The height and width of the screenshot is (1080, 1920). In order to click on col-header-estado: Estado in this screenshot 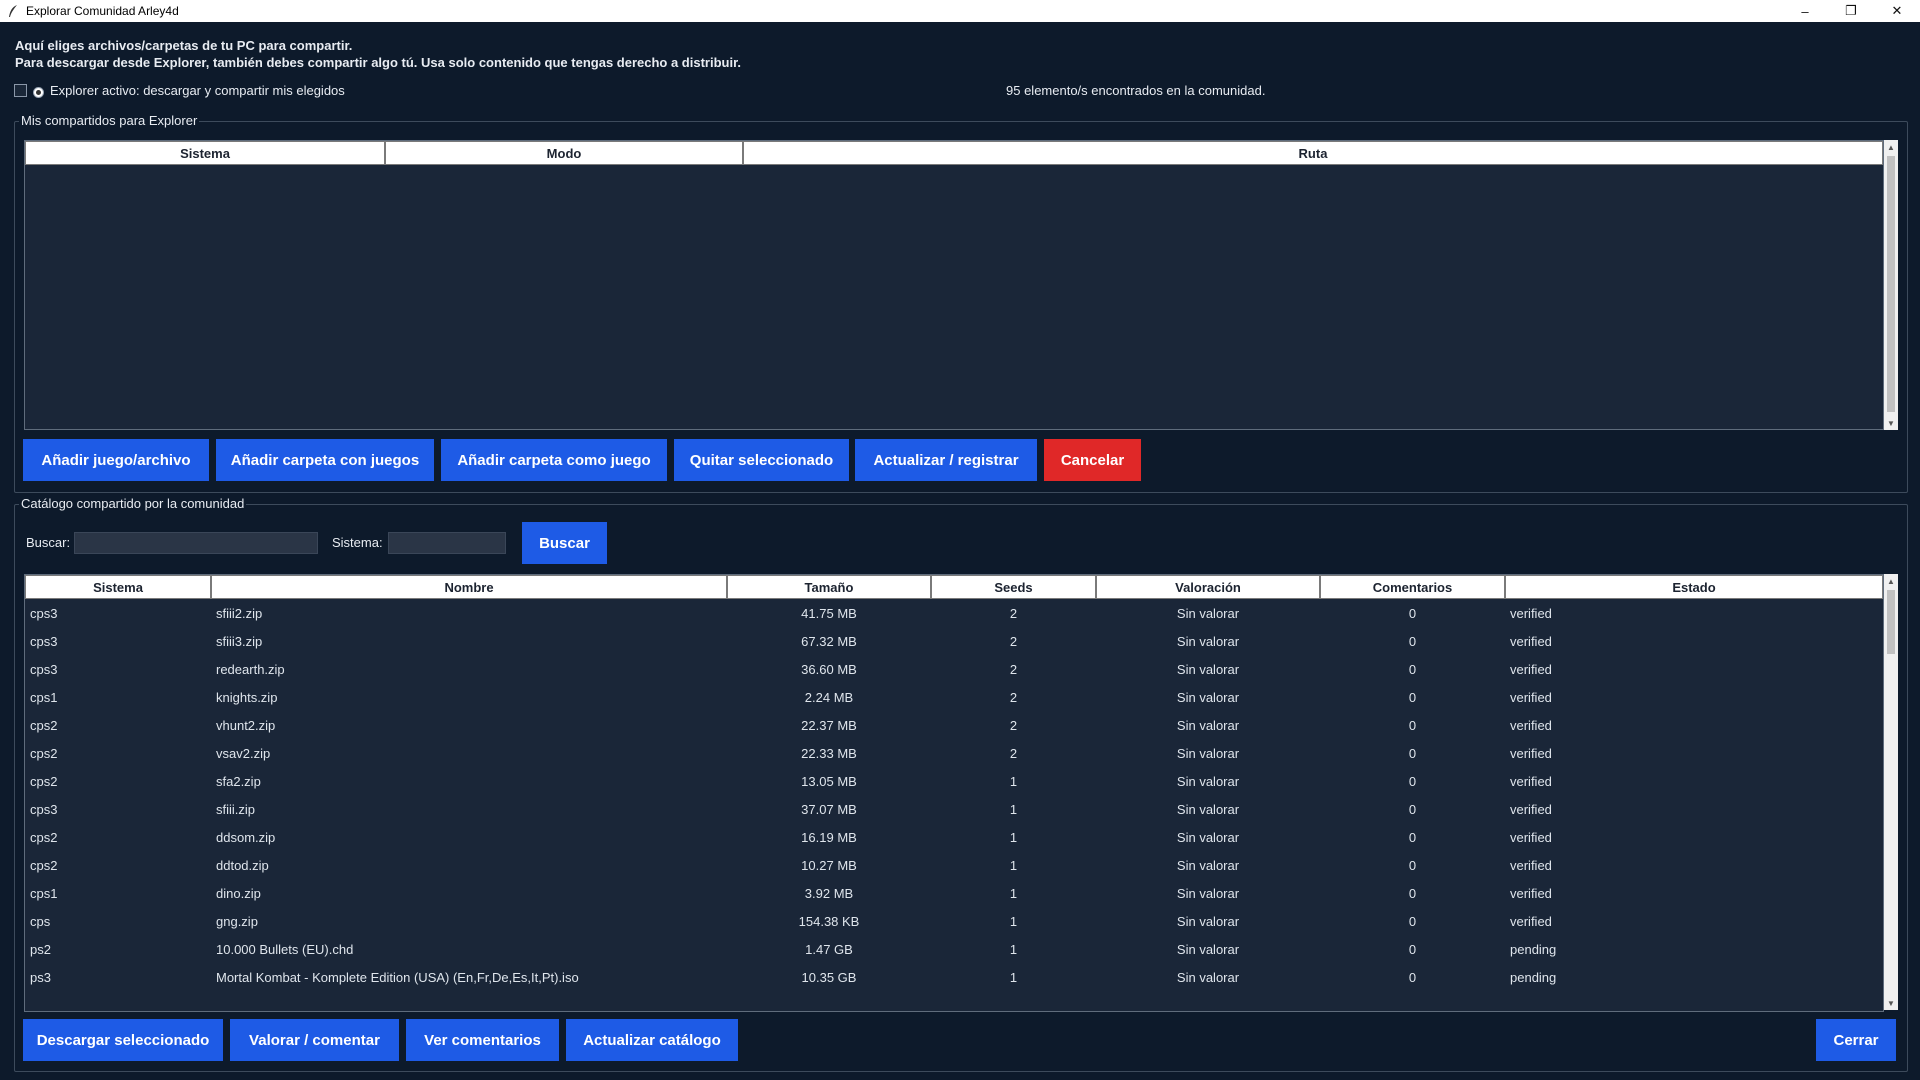, I will do `click(1694, 587)`.